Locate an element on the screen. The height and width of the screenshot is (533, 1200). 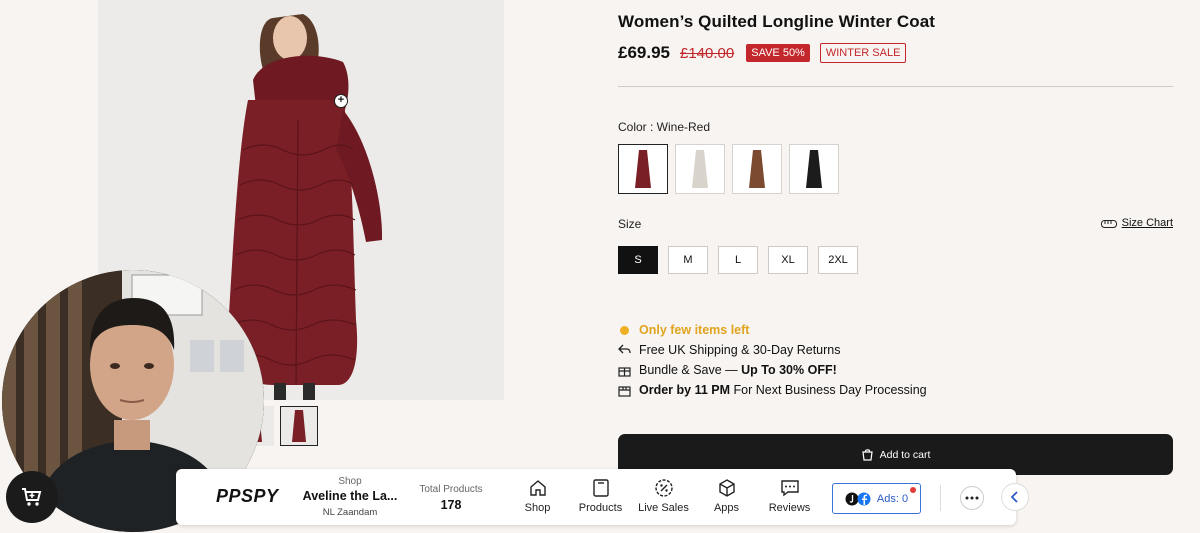
total-products: Total Products 178 is located at coordinates (451, 498).